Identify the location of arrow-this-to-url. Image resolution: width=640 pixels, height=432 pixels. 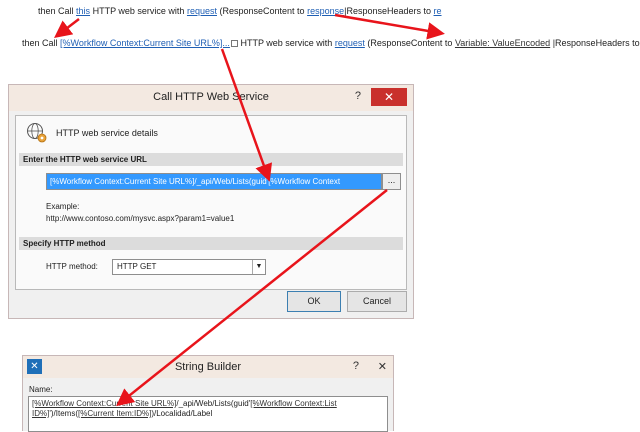
(67, 28).